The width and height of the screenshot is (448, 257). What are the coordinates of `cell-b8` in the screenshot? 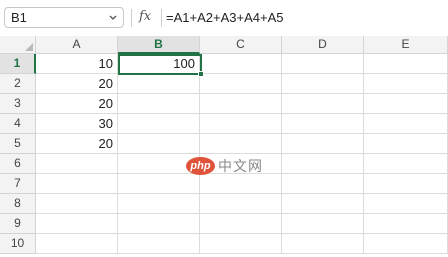 It's located at (159, 204).